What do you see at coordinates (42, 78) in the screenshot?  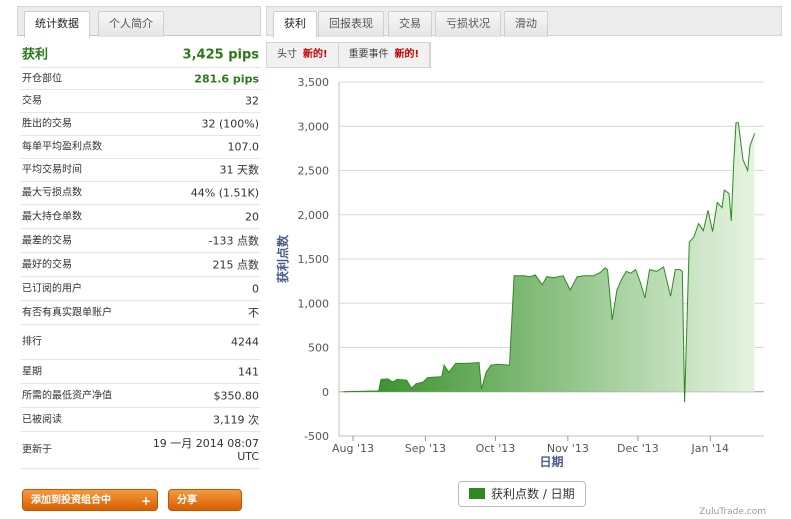 I see `stat-label: 开仓部位` at bounding box center [42, 78].